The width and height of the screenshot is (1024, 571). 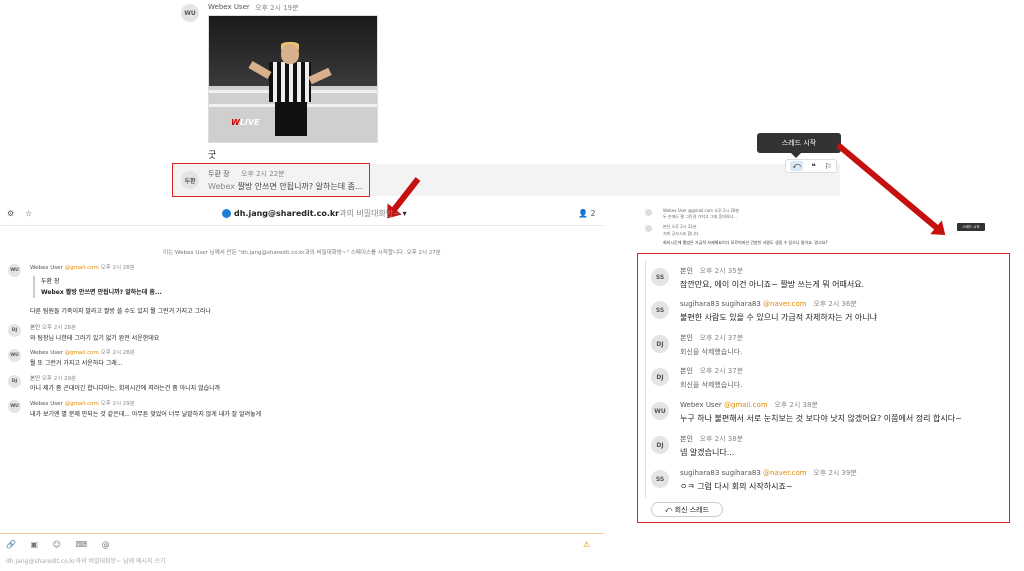 I want to click on message-text: ㅇㅋ 그럼 다시 회의 시작하시죠~, so click(x=736, y=486).